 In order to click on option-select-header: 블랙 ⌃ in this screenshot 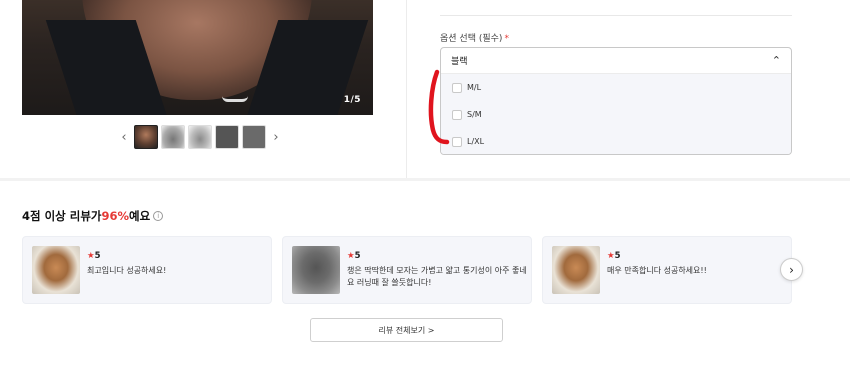, I will do `click(616, 61)`.